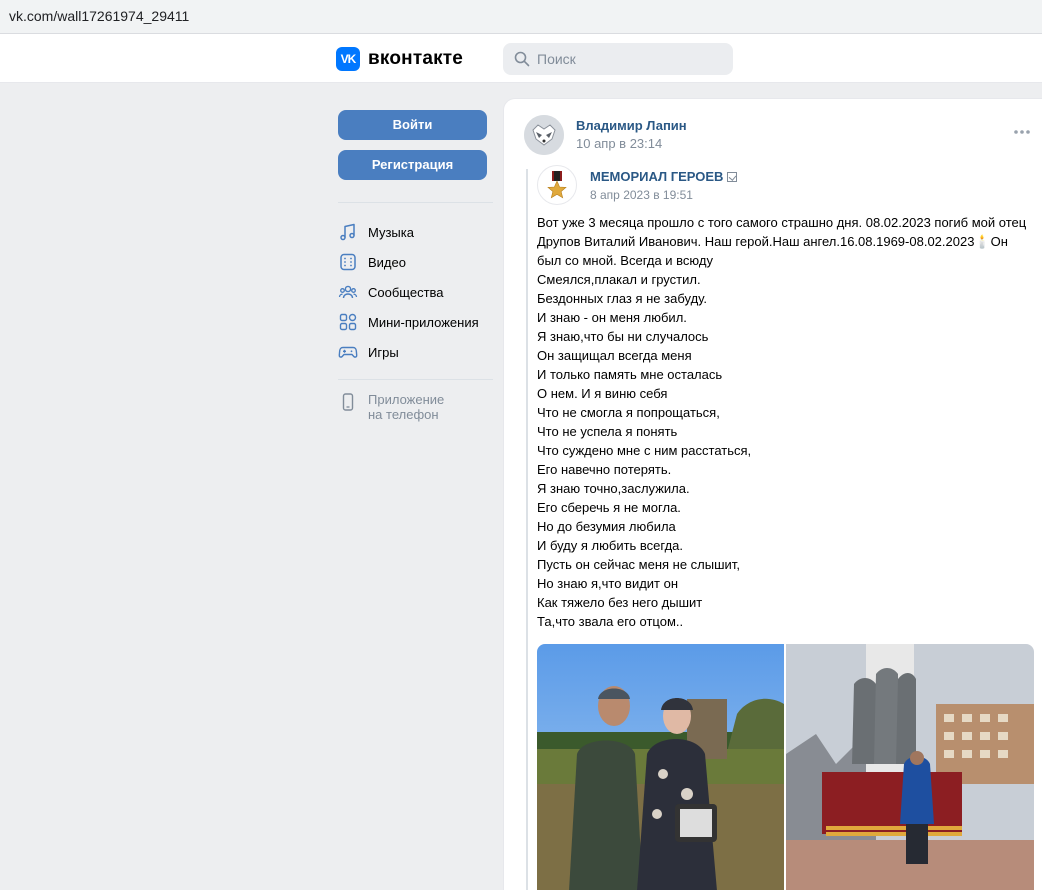 The width and height of the screenshot is (1042, 890). I want to click on search-box, so click(618, 59).